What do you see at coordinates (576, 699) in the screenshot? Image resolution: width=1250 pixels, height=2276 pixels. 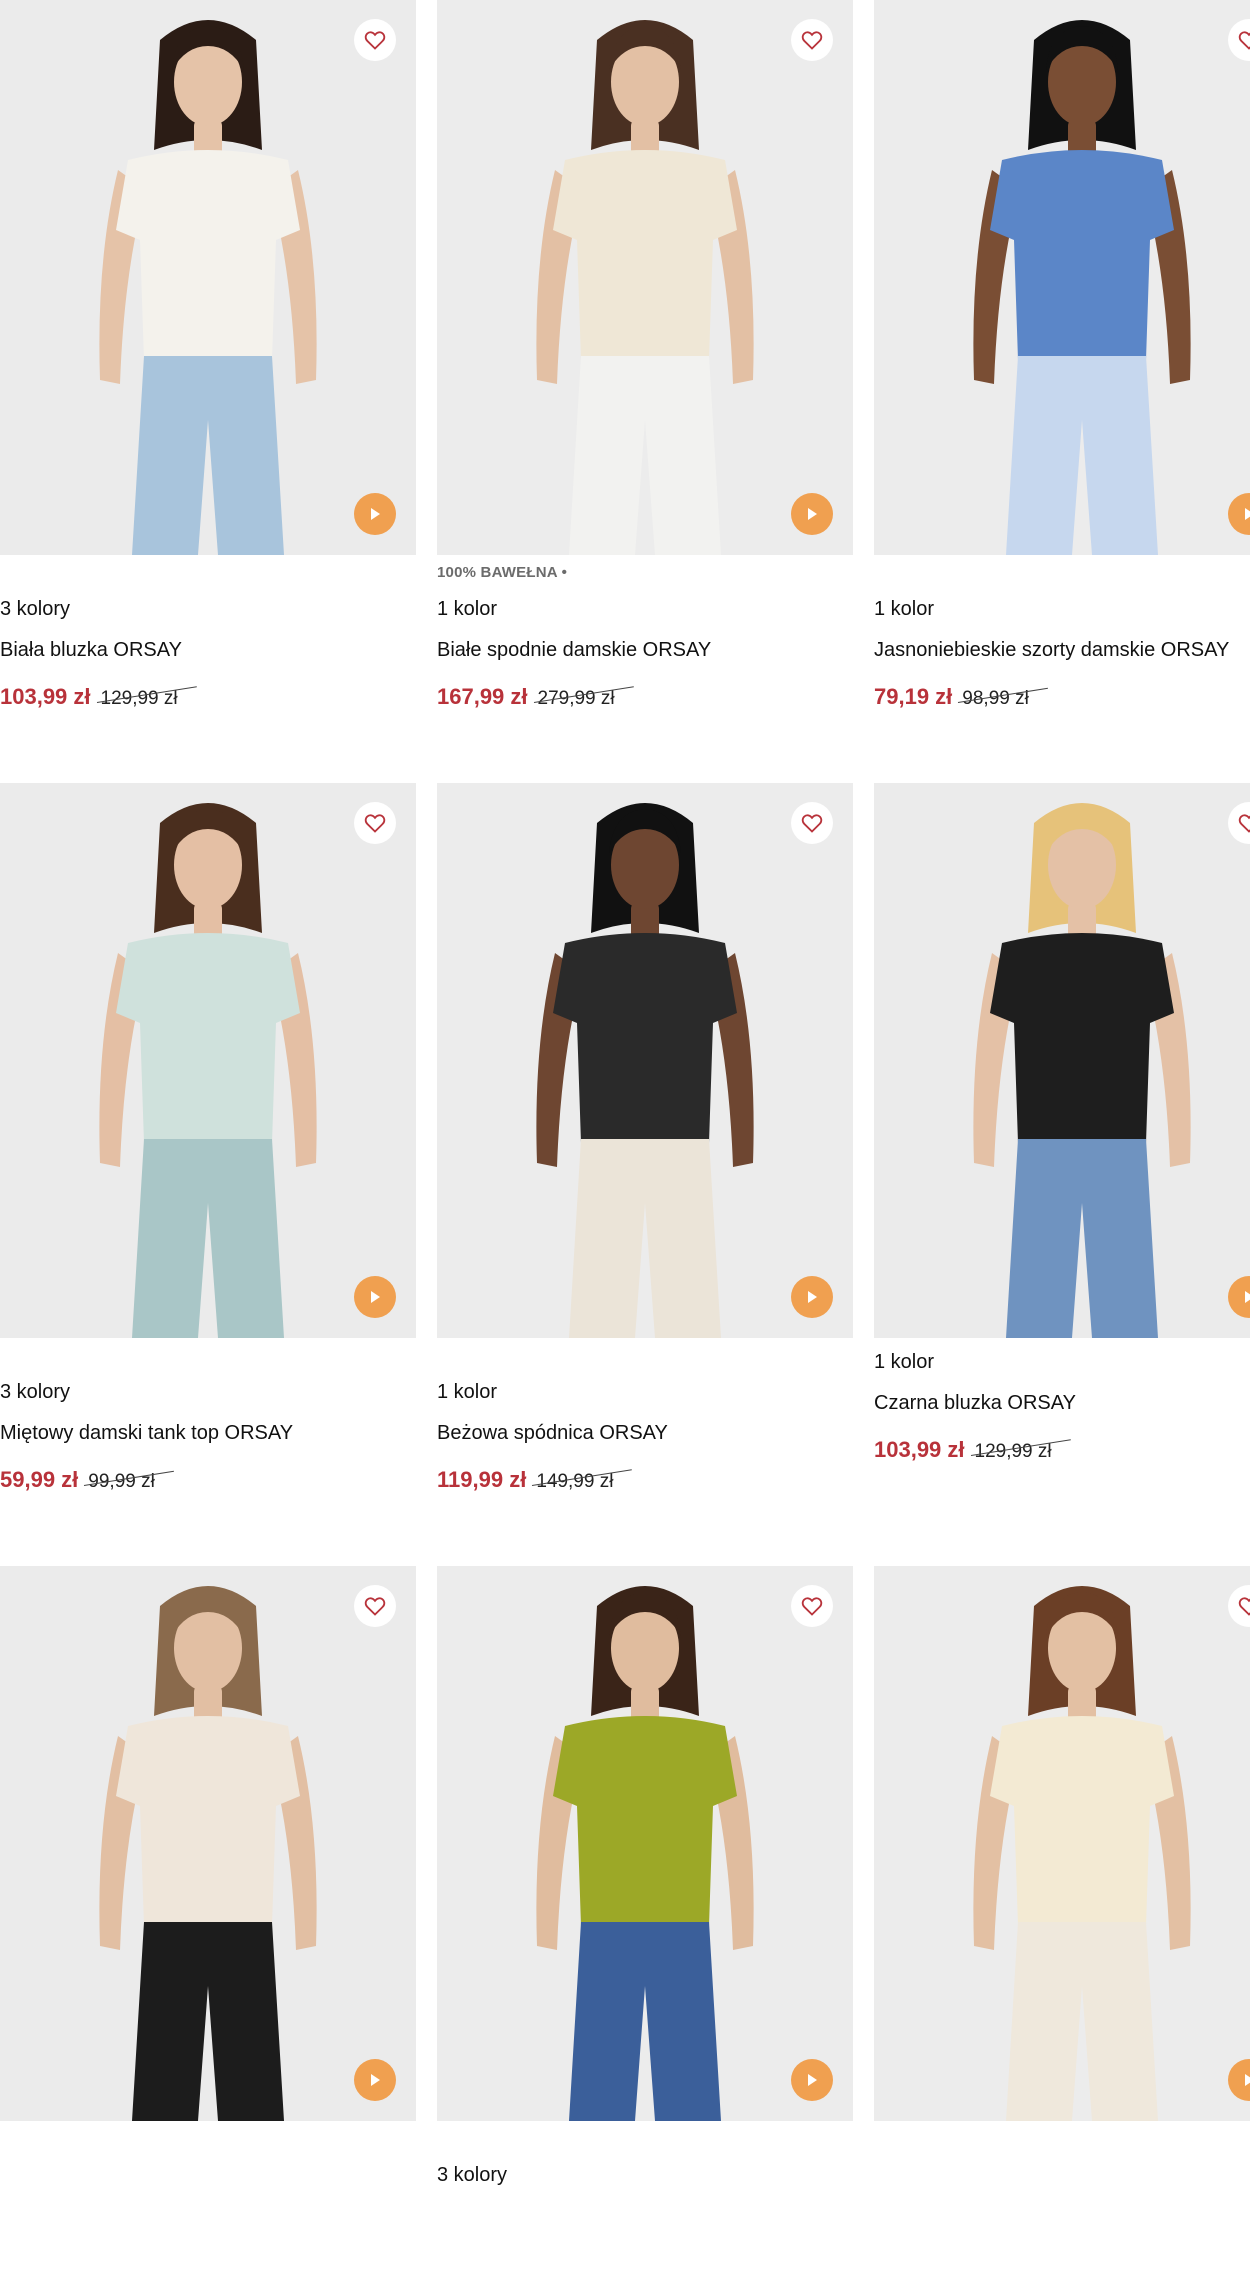 I see `original-price: 279,99 zł` at bounding box center [576, 699].